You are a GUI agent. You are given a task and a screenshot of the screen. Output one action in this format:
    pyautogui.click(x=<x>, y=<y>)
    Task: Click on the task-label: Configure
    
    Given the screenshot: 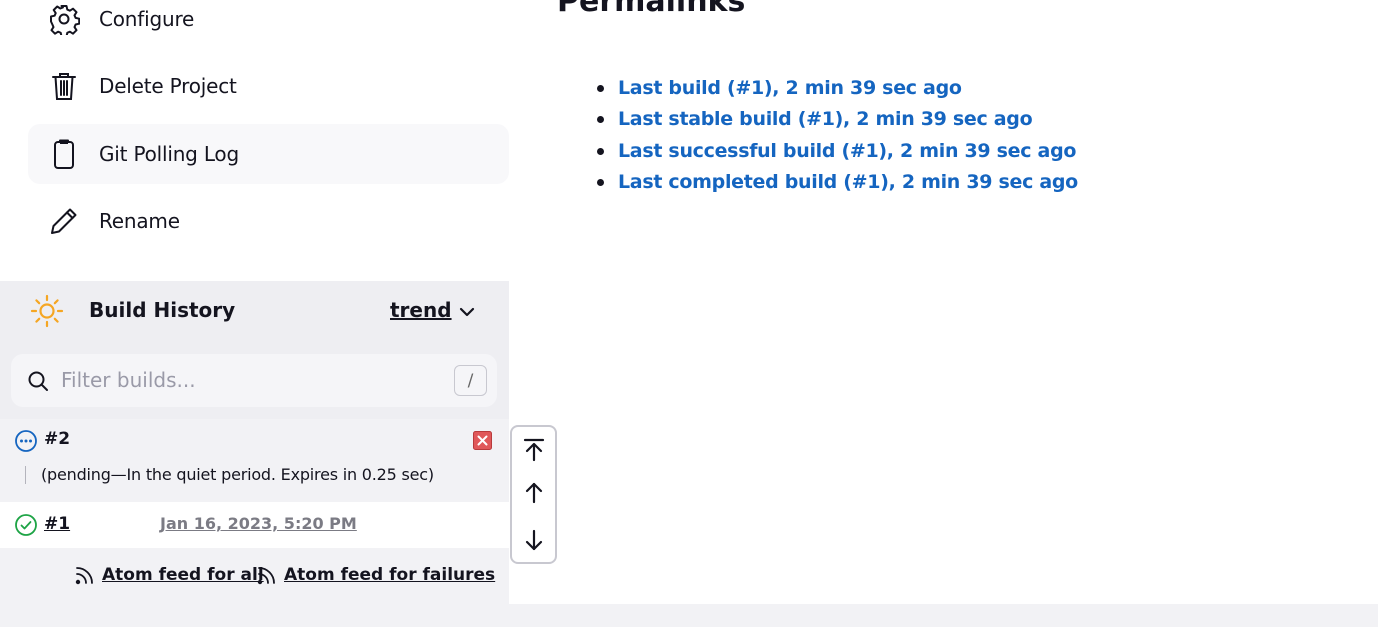 What is the action you would take?
    pyautogui.click(x=147, y=19)
    